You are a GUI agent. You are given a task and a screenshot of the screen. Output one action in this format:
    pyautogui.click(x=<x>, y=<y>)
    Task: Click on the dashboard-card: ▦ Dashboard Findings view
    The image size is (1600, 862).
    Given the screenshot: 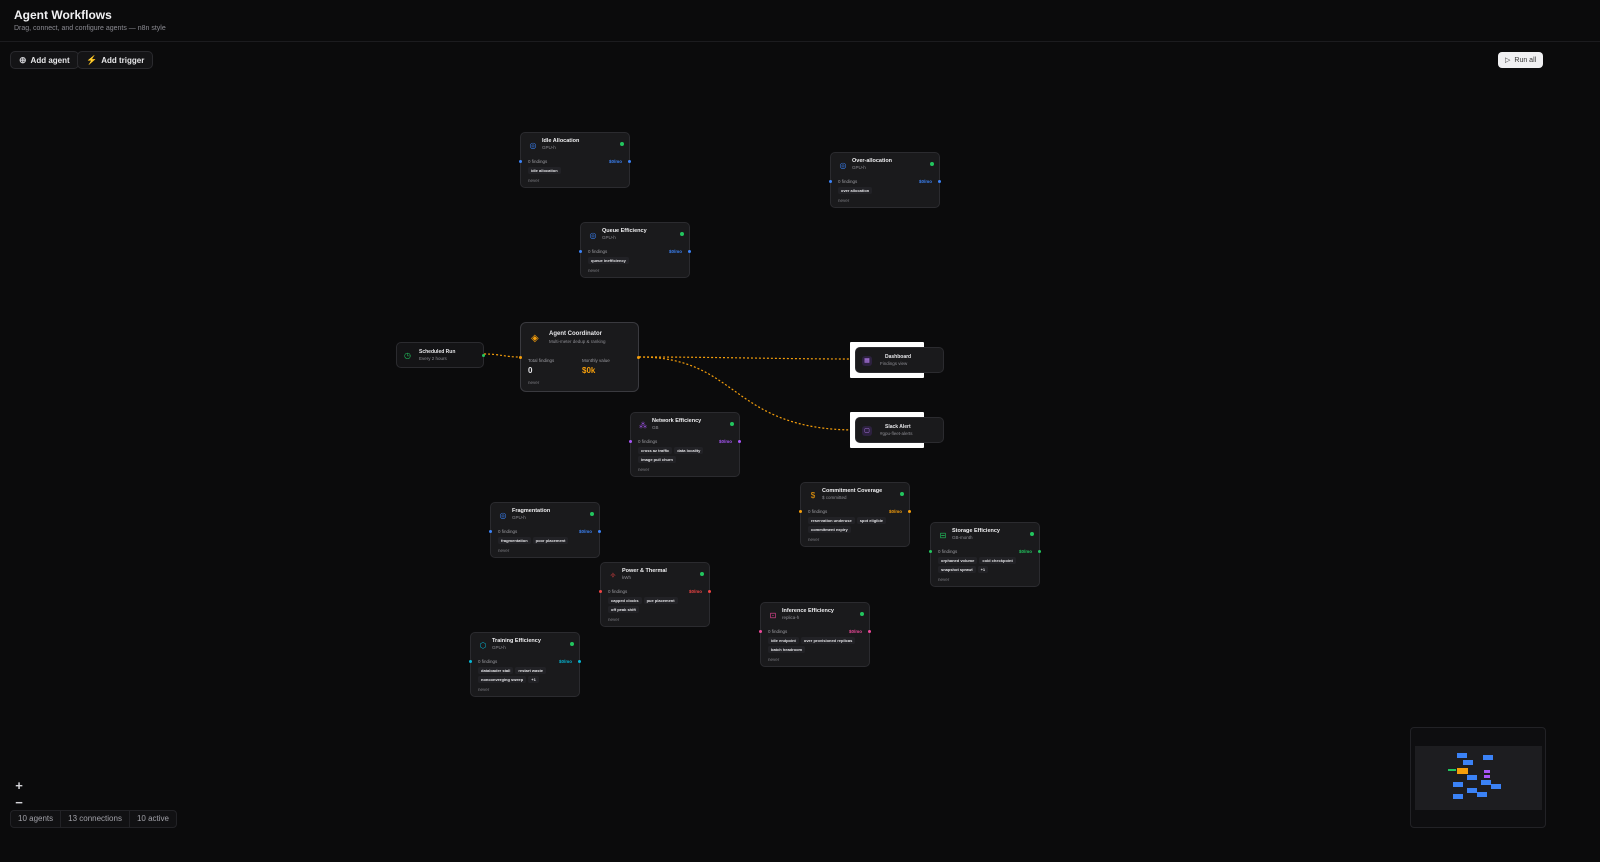 What is the action you would take?
    pyautogui.click(x=899, y=360)
    